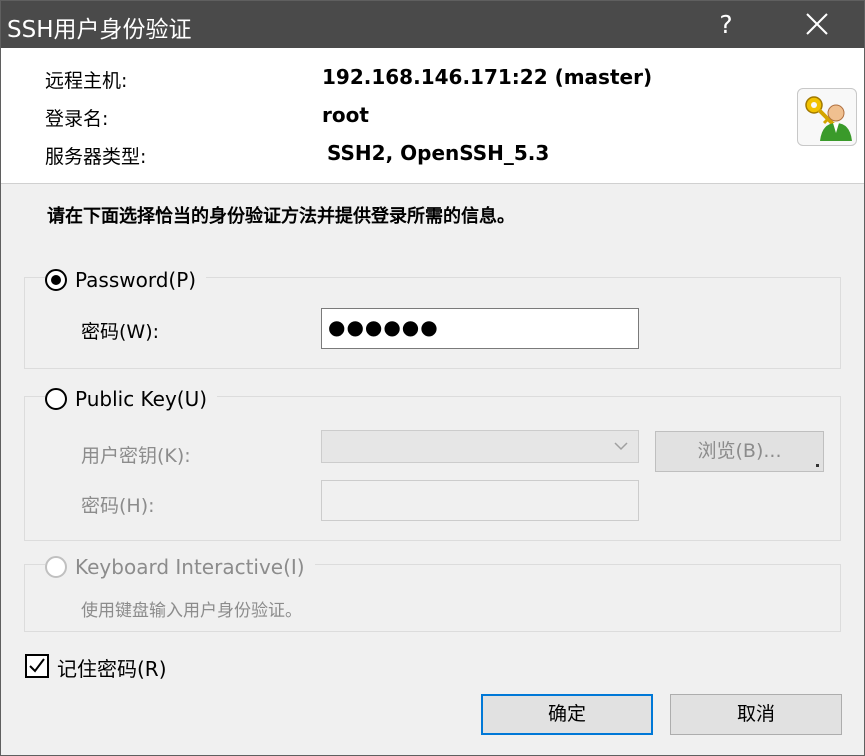 This screenshot has height=756, width=865. What do you see at coordinates (281, 216) in the screenshot?
I see `instruction-text: 请在下面选择恰当的身份验证方法并提供登录所需的信息。` at bounding box center [281, 216].